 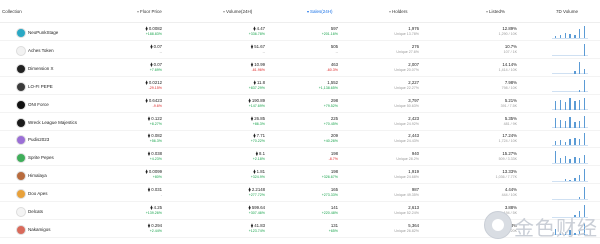 What do you see at coordinates (41, 157) in the screenshot?
I see `collection-name: Sprite Pepes` at bounding box center [41, 157].